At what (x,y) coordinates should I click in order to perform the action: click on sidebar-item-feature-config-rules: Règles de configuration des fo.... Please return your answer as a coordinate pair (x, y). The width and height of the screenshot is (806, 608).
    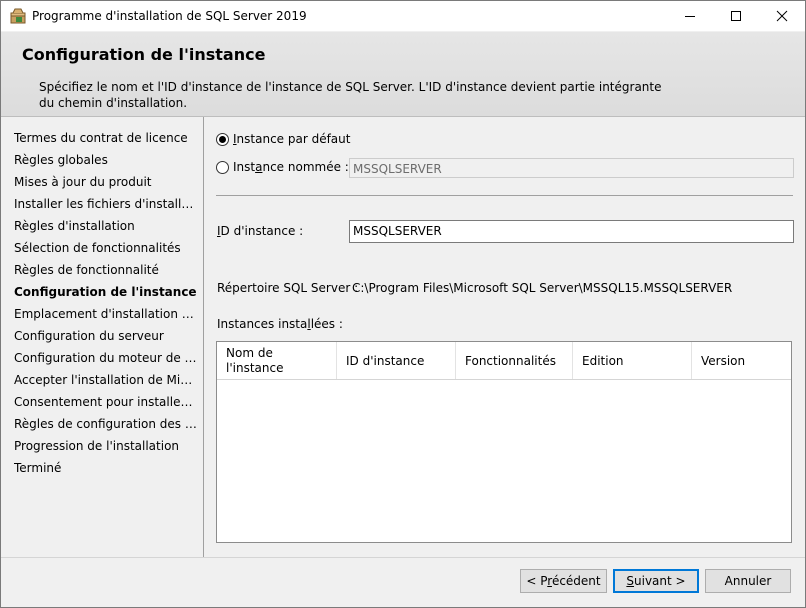
    Looking at the image, I should click on (105, 424).